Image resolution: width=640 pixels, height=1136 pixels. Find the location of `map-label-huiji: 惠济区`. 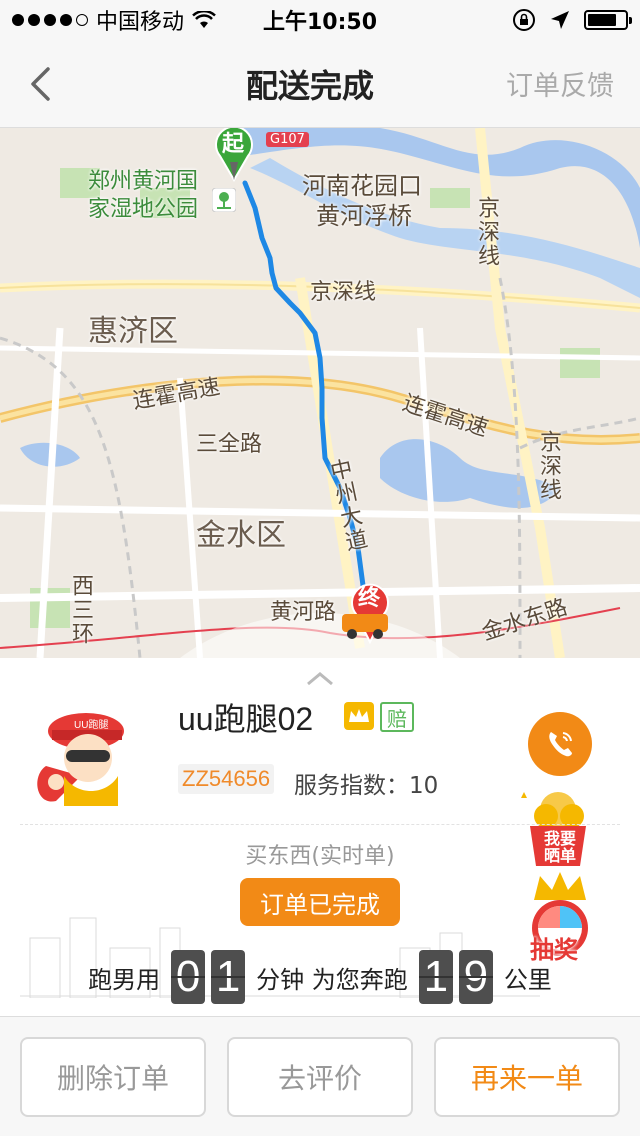

map-label-huiji: 惠济区 is located at coordinates (133, 331).